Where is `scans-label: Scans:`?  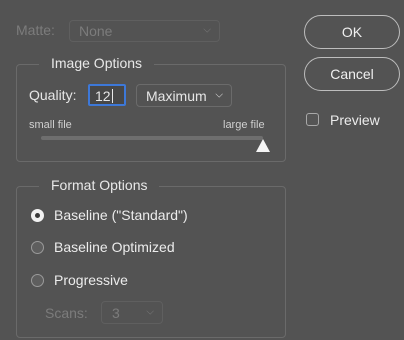 scans-label: Scans: is located at coordinates (66, 313).